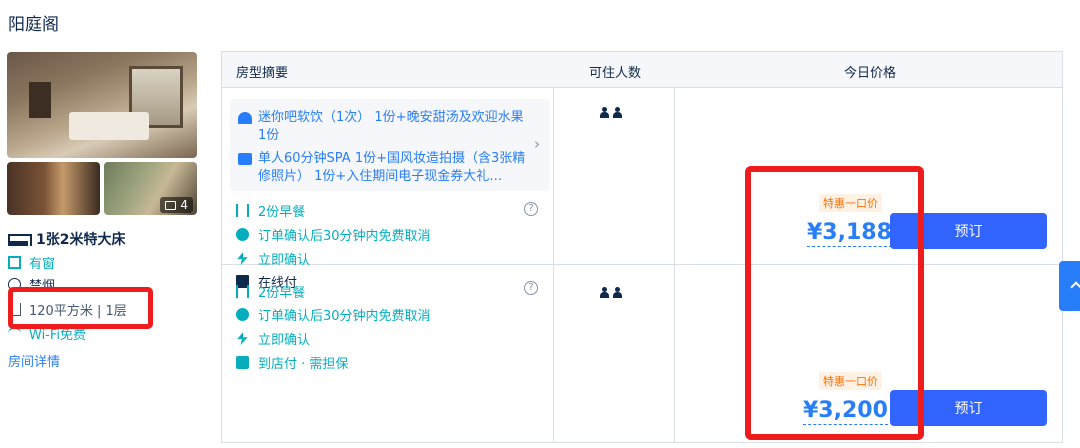 The image size is (1080, 448). Describe the element at coordinates (537, 144) in the screenshot. I see `chevron-right-icon: ›` at that location.